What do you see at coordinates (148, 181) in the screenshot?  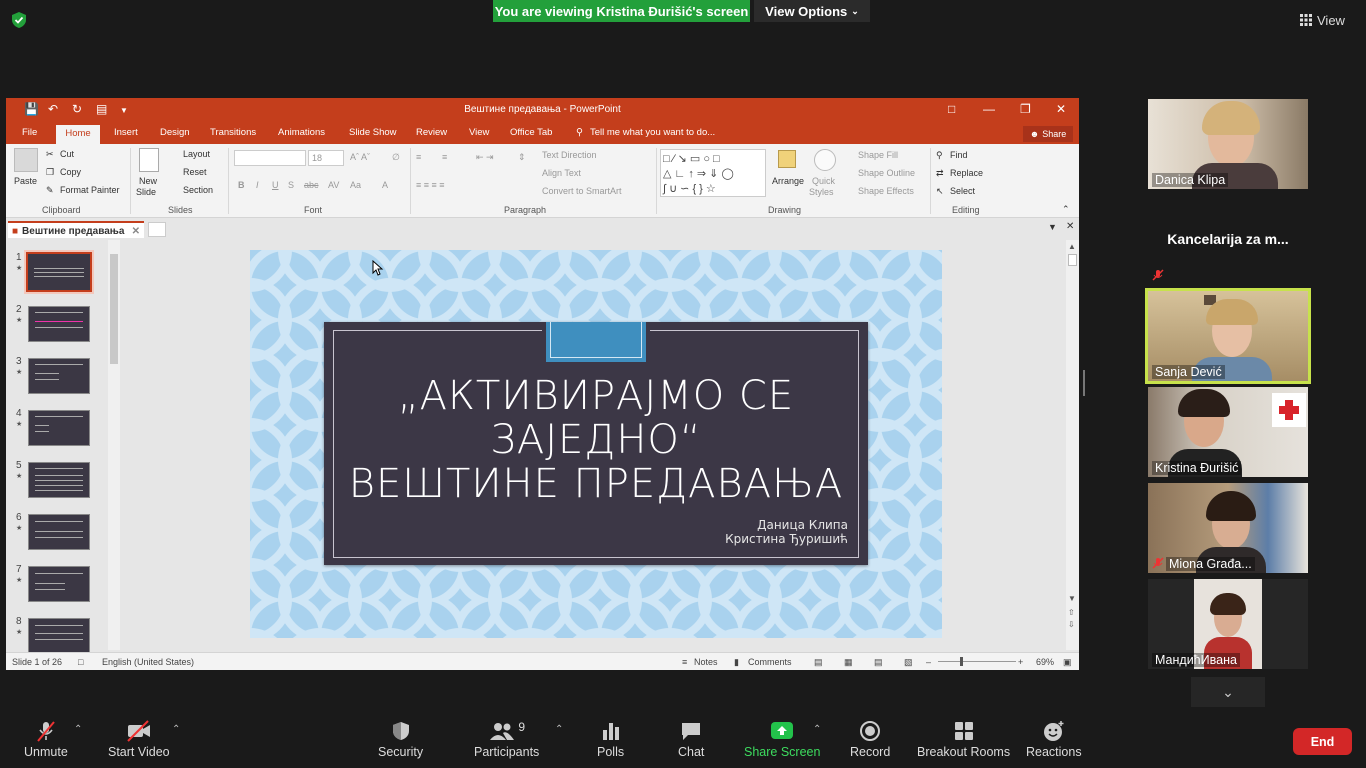 I see `new-slide-label-1: New` at bounding box center [148, 181].